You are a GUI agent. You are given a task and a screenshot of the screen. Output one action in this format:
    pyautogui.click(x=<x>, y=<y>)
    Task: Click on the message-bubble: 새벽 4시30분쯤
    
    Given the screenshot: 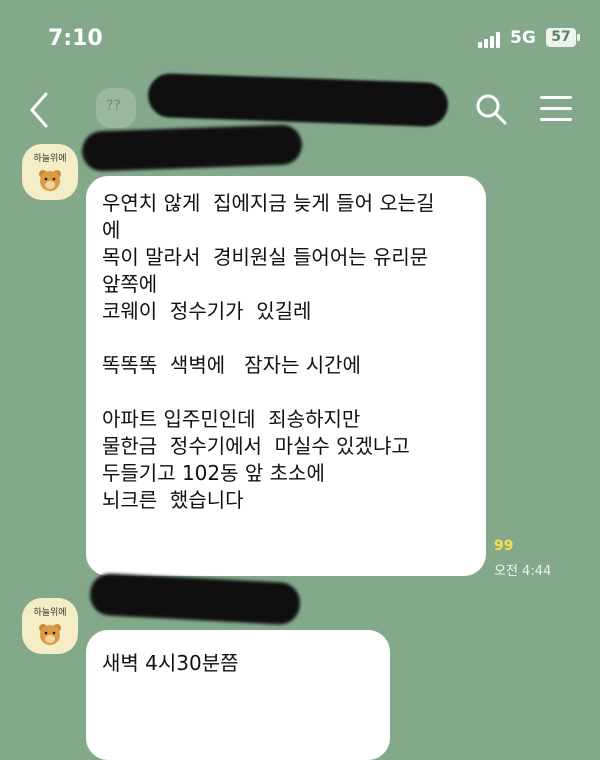 What is the action you would take?
    pyautogui.click(x=238, y=695)
    